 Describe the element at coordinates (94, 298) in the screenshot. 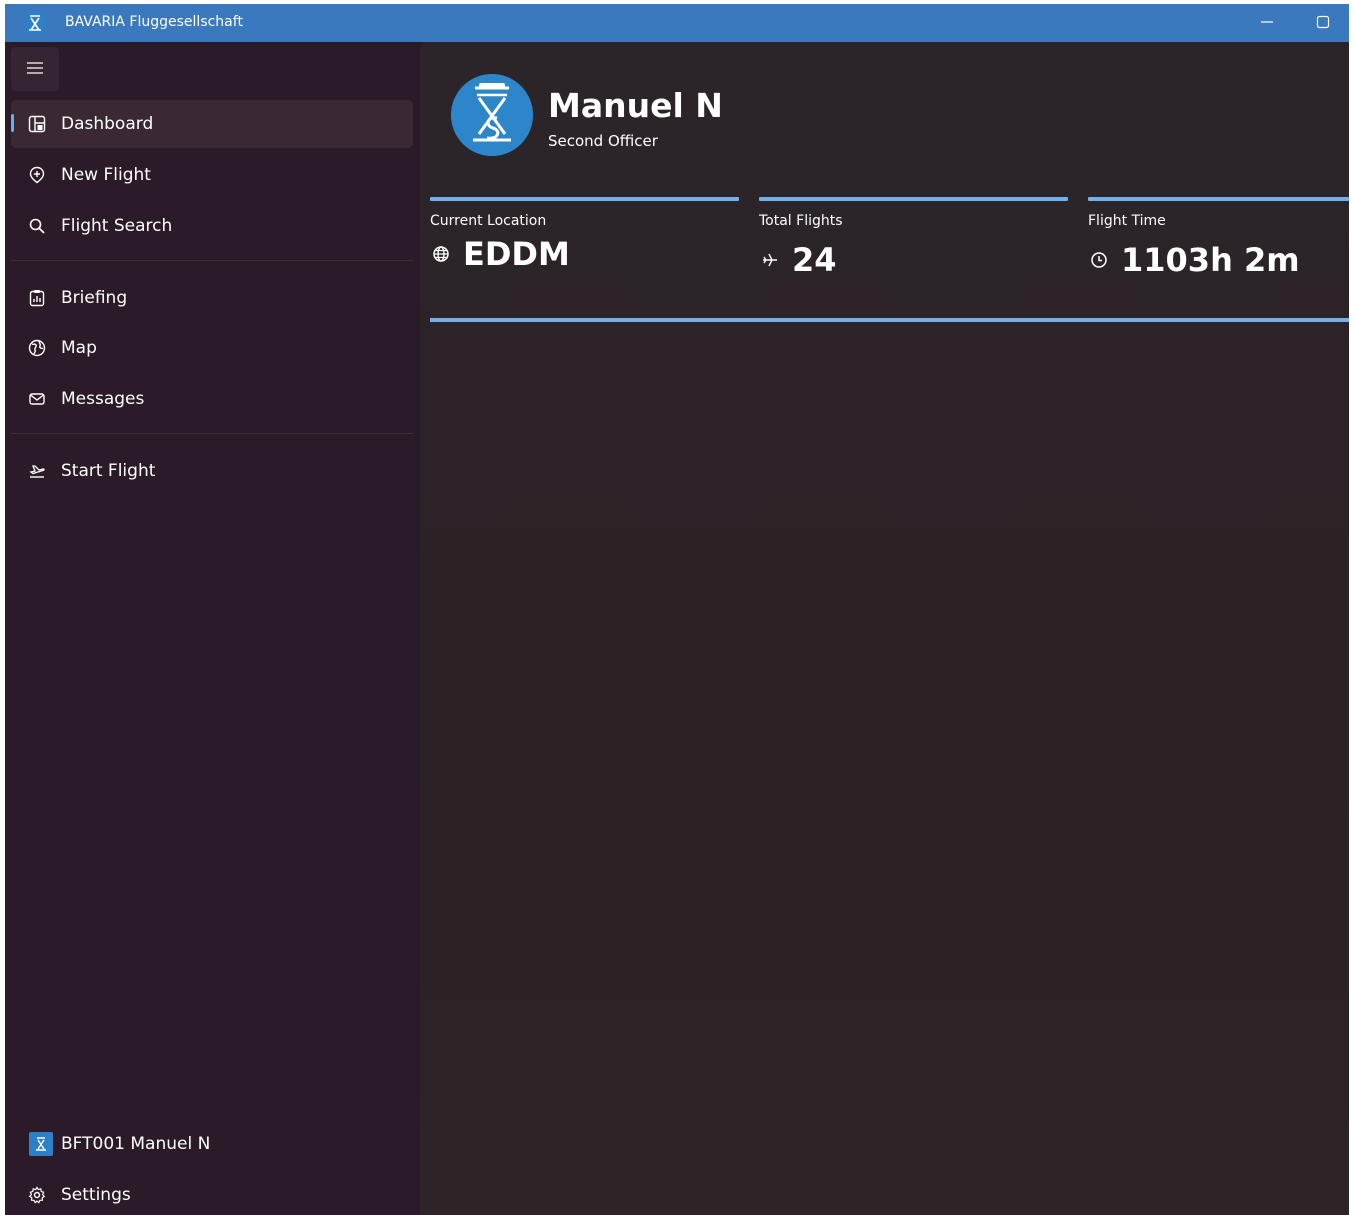

I see `sidebar-item-label: Briefing` at that location.